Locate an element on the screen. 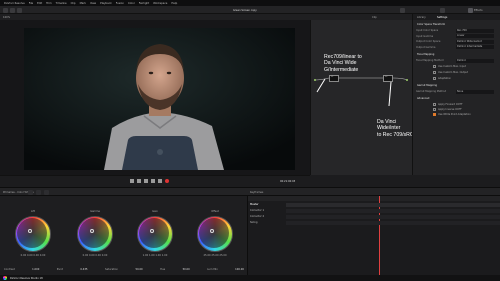 This screenshot has width=500, height=281. top-toolbar: Green Screen copy Effects is located at coordinates (250, 10).